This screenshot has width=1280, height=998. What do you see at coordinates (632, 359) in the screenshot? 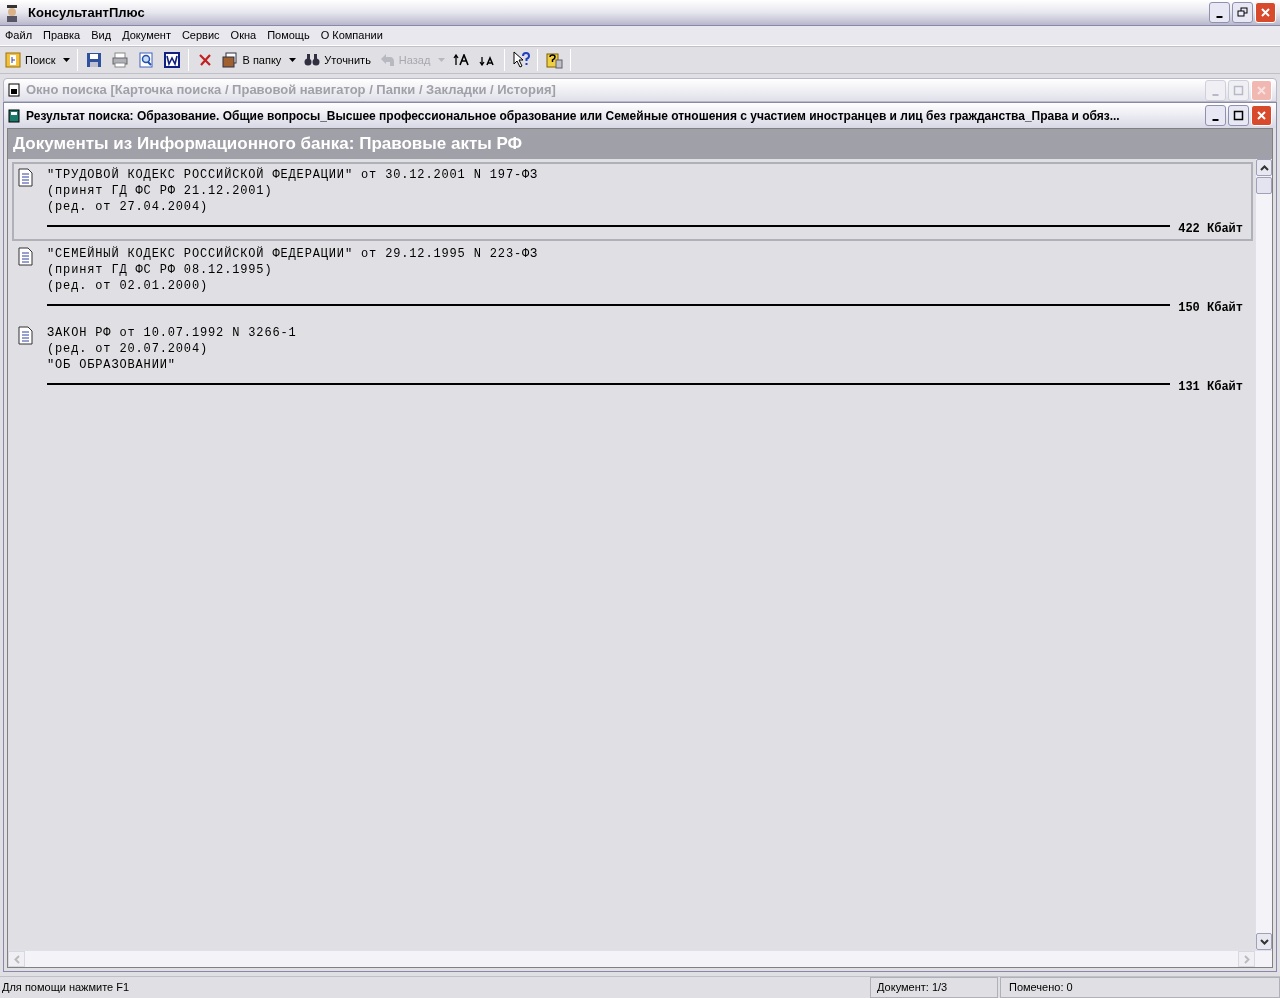
I see `document-entry: ЗАКОН РФ от 10.07.1992 N 3266-1 (ред. от 20.07.2004) "ОБ ОБРАЗОВАНИИ" 131 Кбайт` at bounding box center [632, 359].